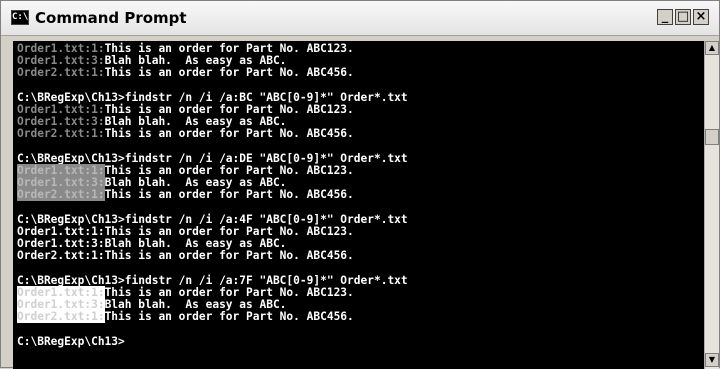 The width and height of the screenshot is (720, 369). Describe the element at coordinates (360, 18) in the screenshot. I see `title-bar: C:\ Command Prompt _ □ ×` at that location.